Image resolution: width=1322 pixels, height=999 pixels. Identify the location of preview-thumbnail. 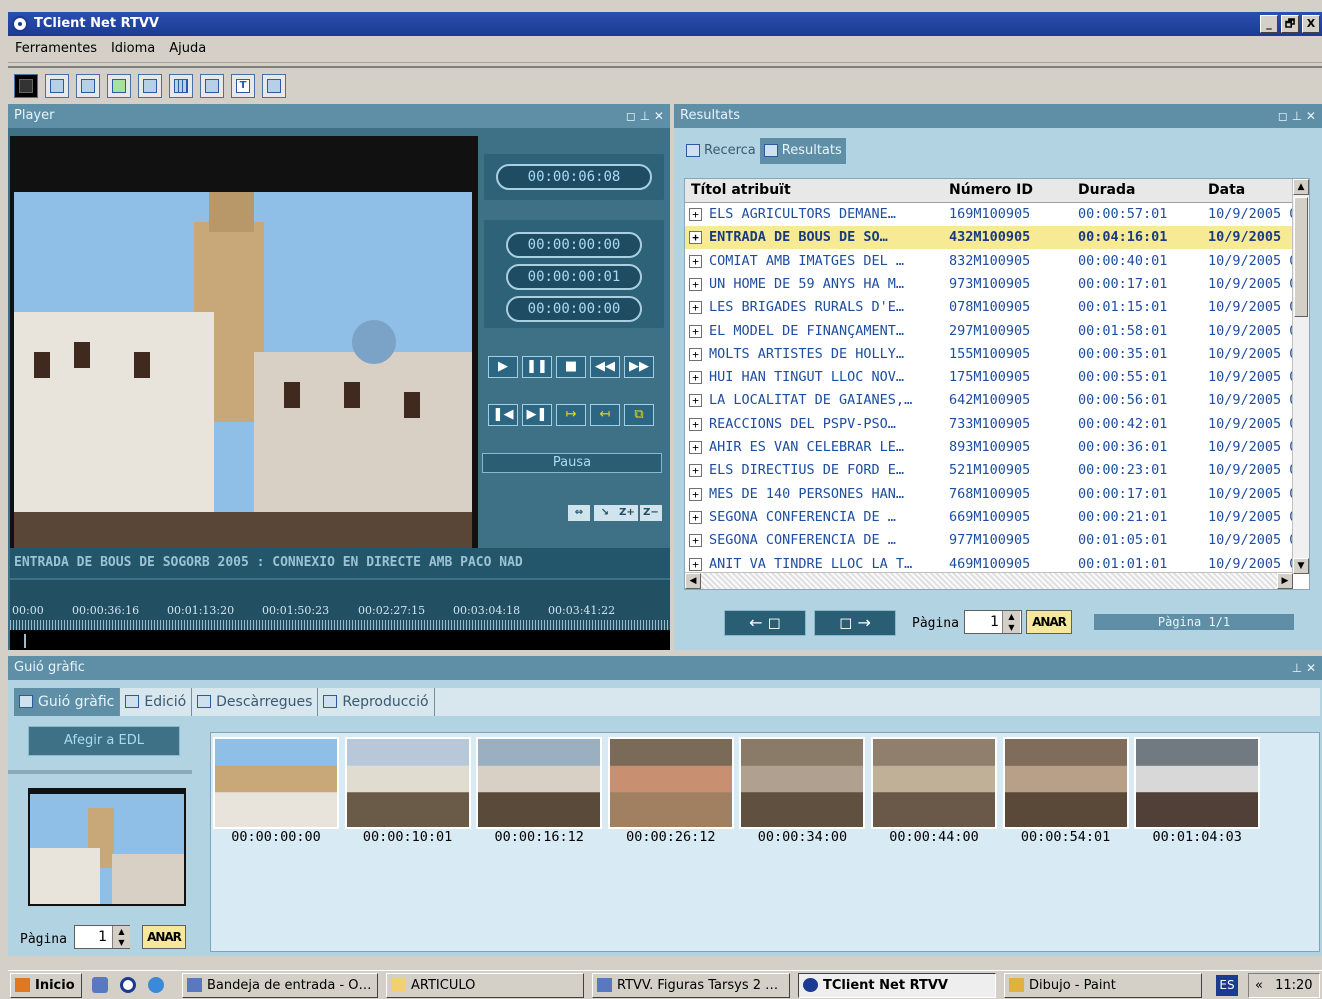
(107, 847).